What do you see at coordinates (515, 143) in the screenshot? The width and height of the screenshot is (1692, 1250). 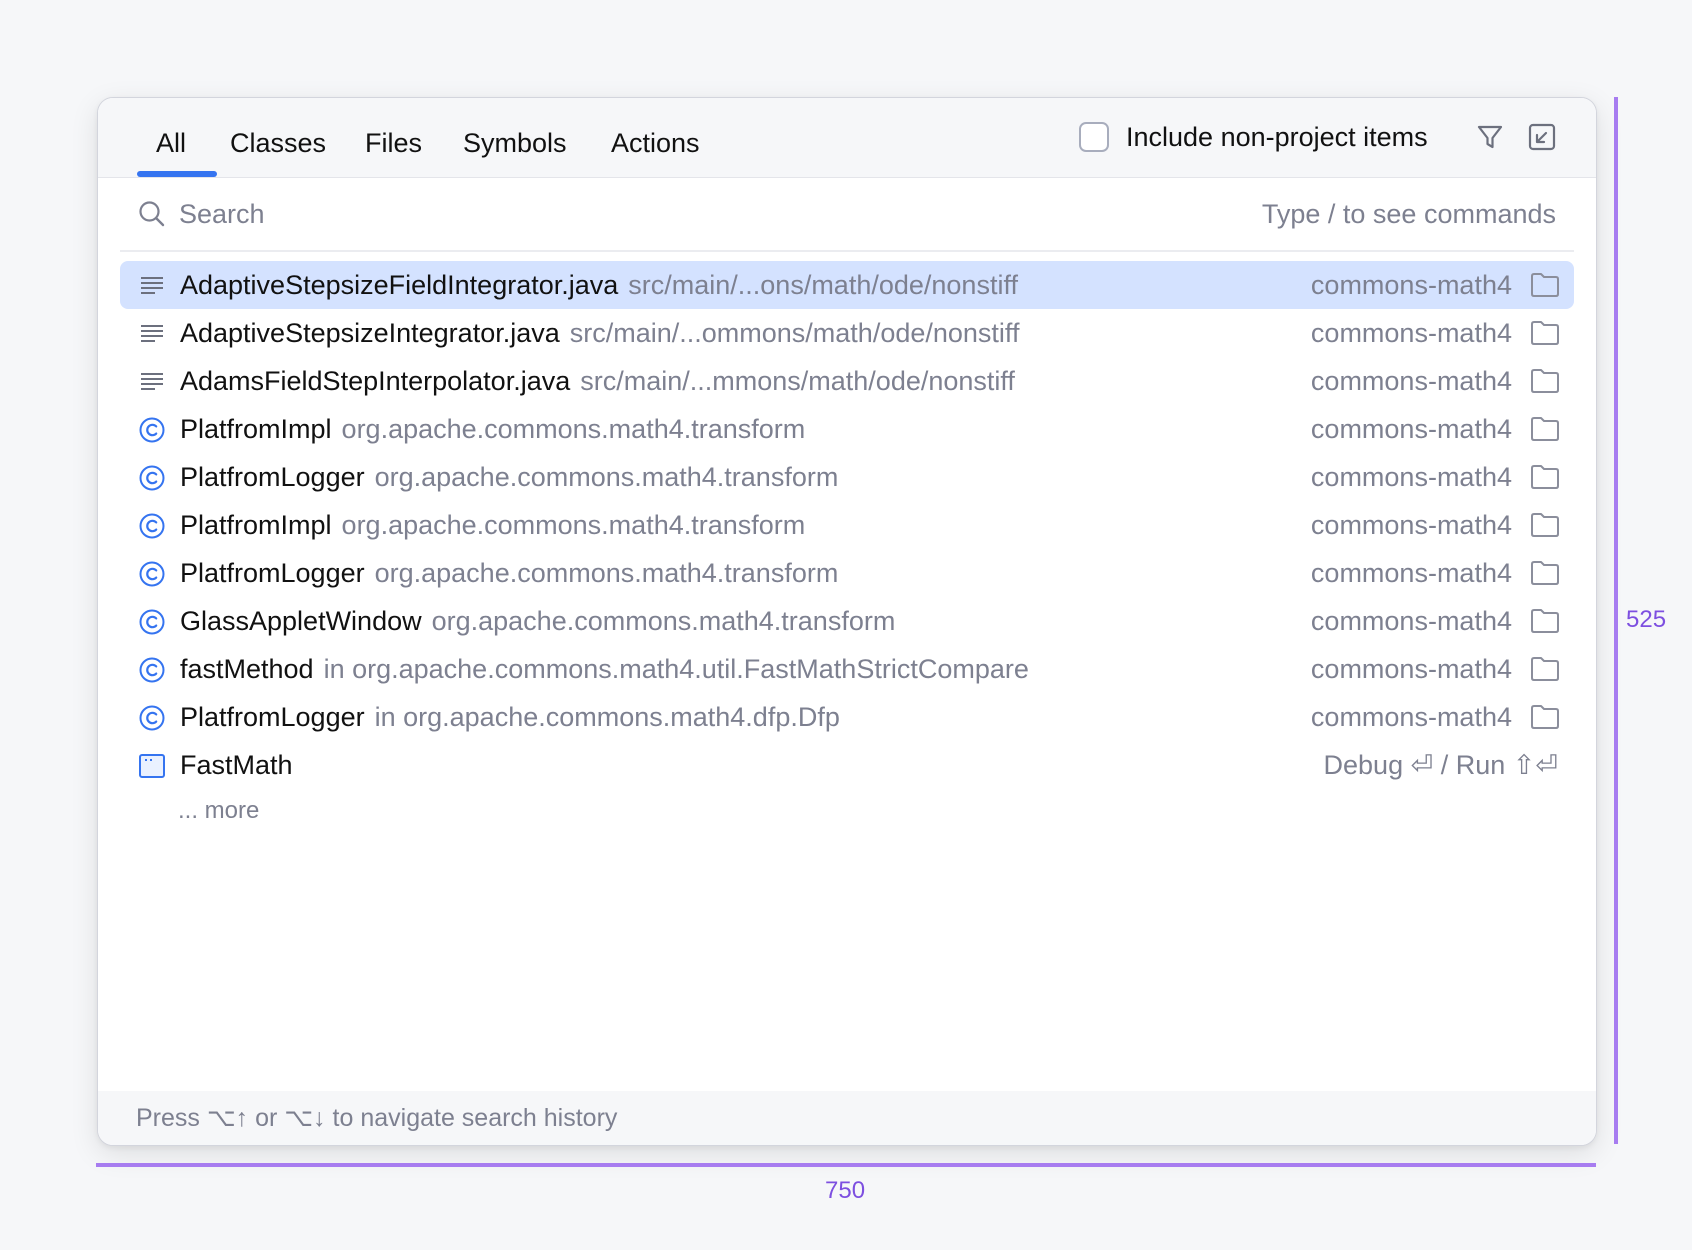 I see `tab-symbols: Symbols` at bounding box center [515, 143].